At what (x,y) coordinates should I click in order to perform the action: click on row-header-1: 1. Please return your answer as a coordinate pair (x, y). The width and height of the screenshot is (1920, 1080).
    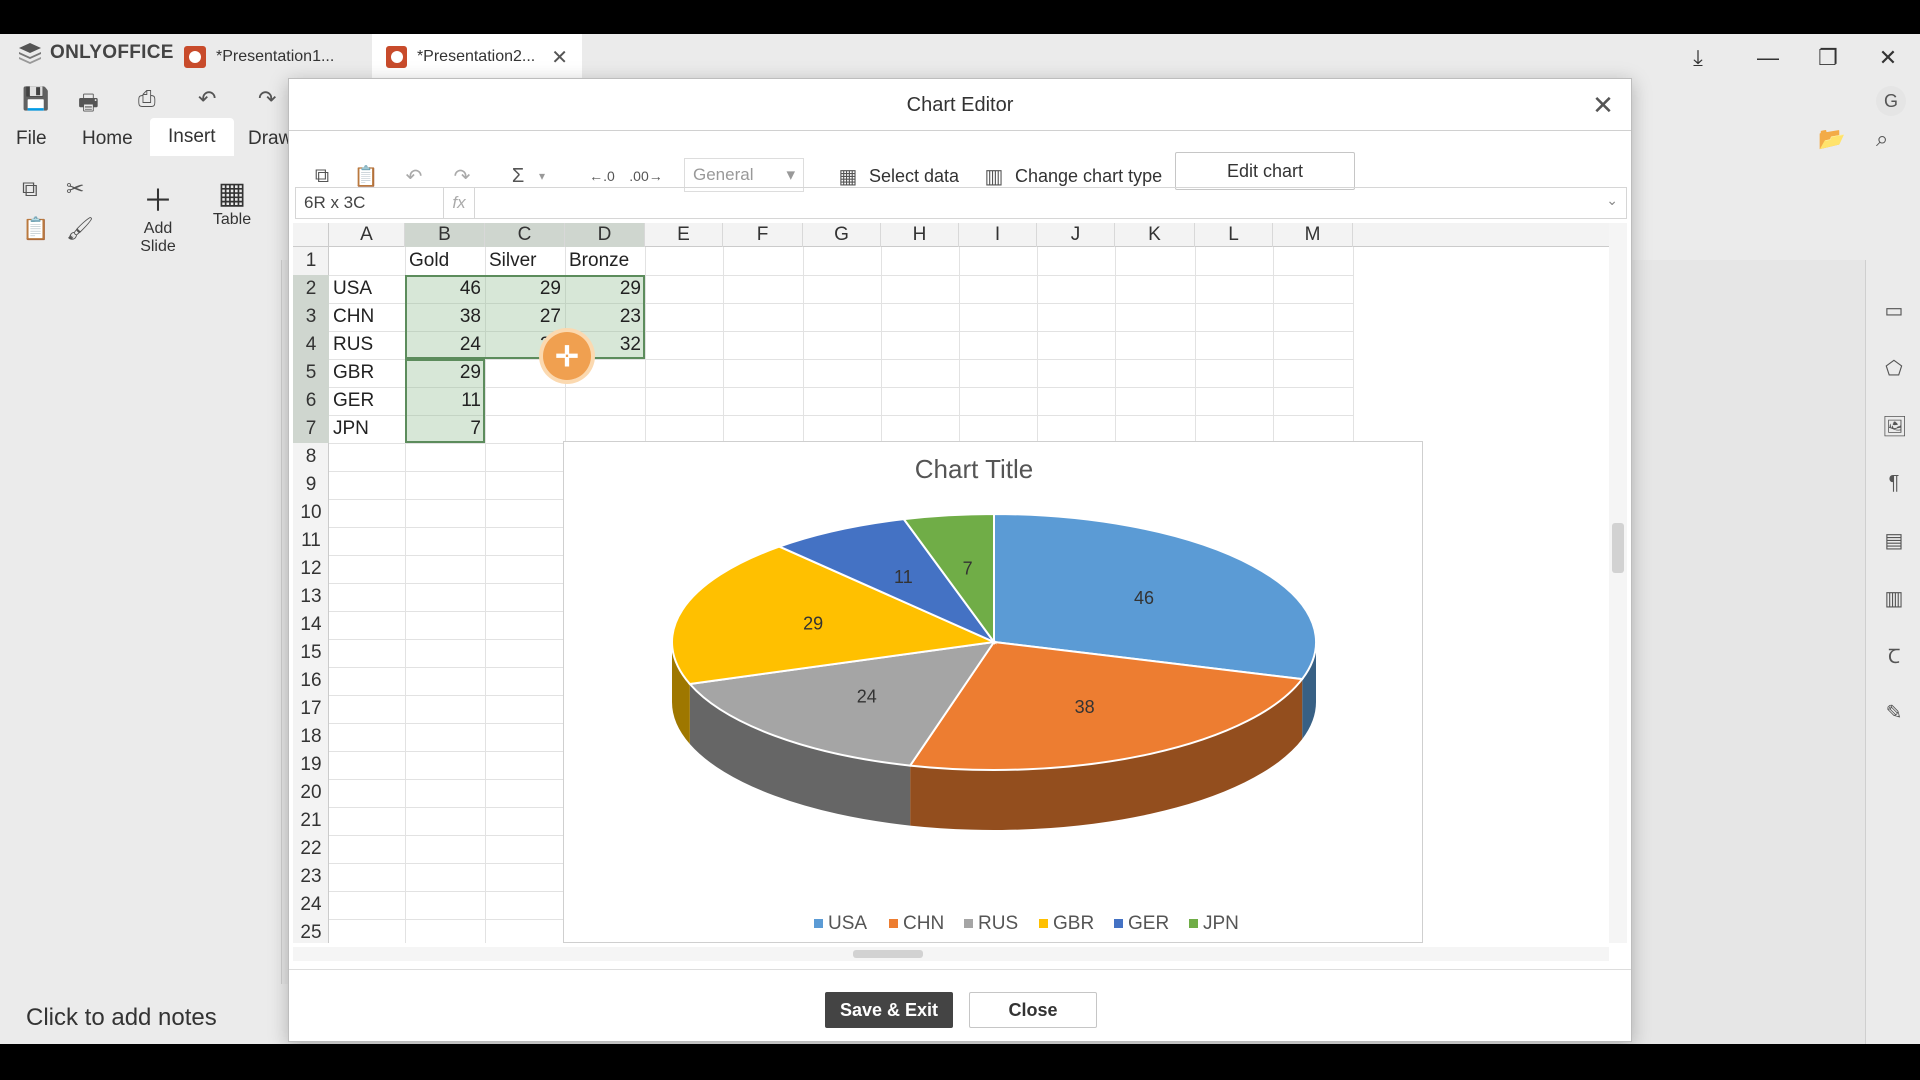
    Looking at the image, I should click on (311, 261).